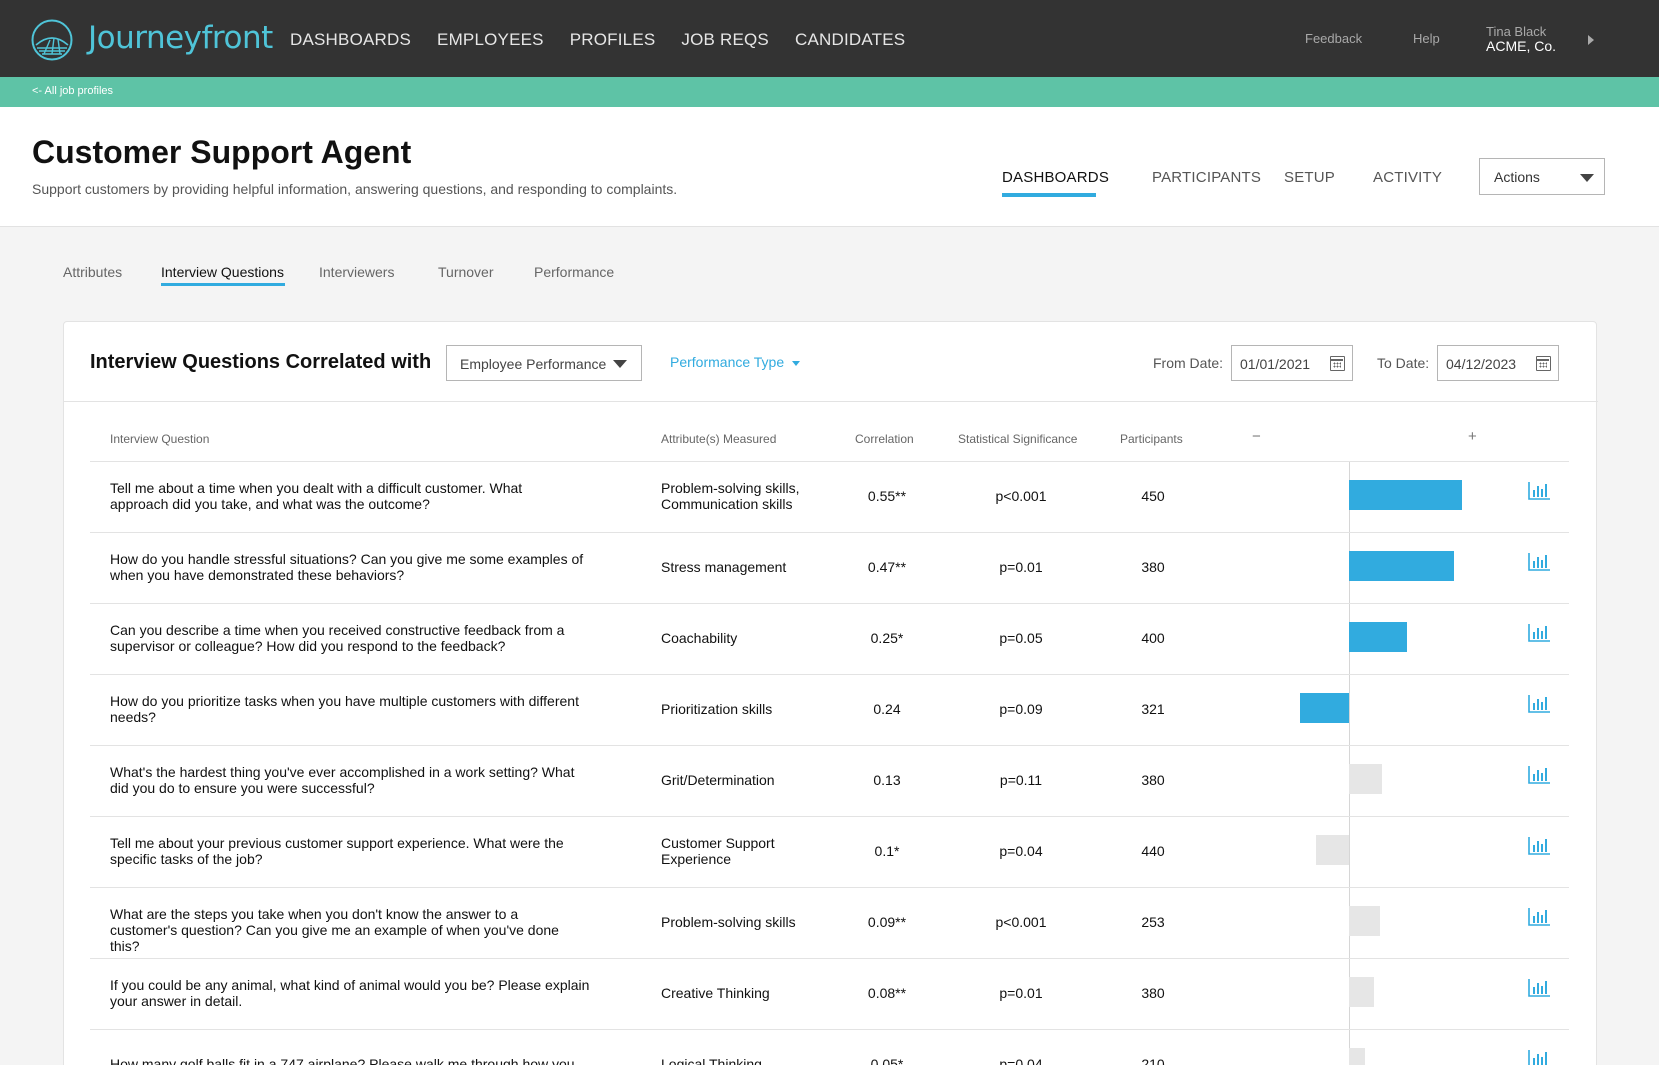 The image size is (1659, 1065). What do you see at coordinates (1153, 638) in the screenshot?
I see `participants-count: 400` at bounding box center [1153, 638].